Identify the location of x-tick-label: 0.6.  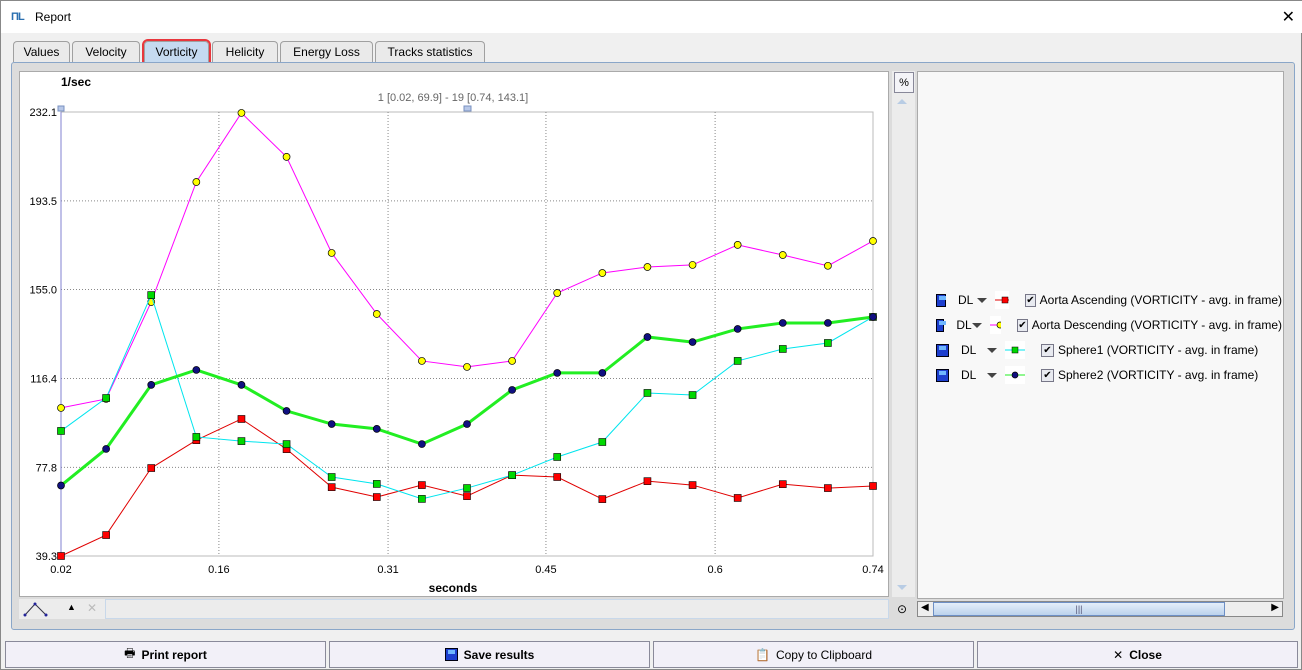
(714, 570).